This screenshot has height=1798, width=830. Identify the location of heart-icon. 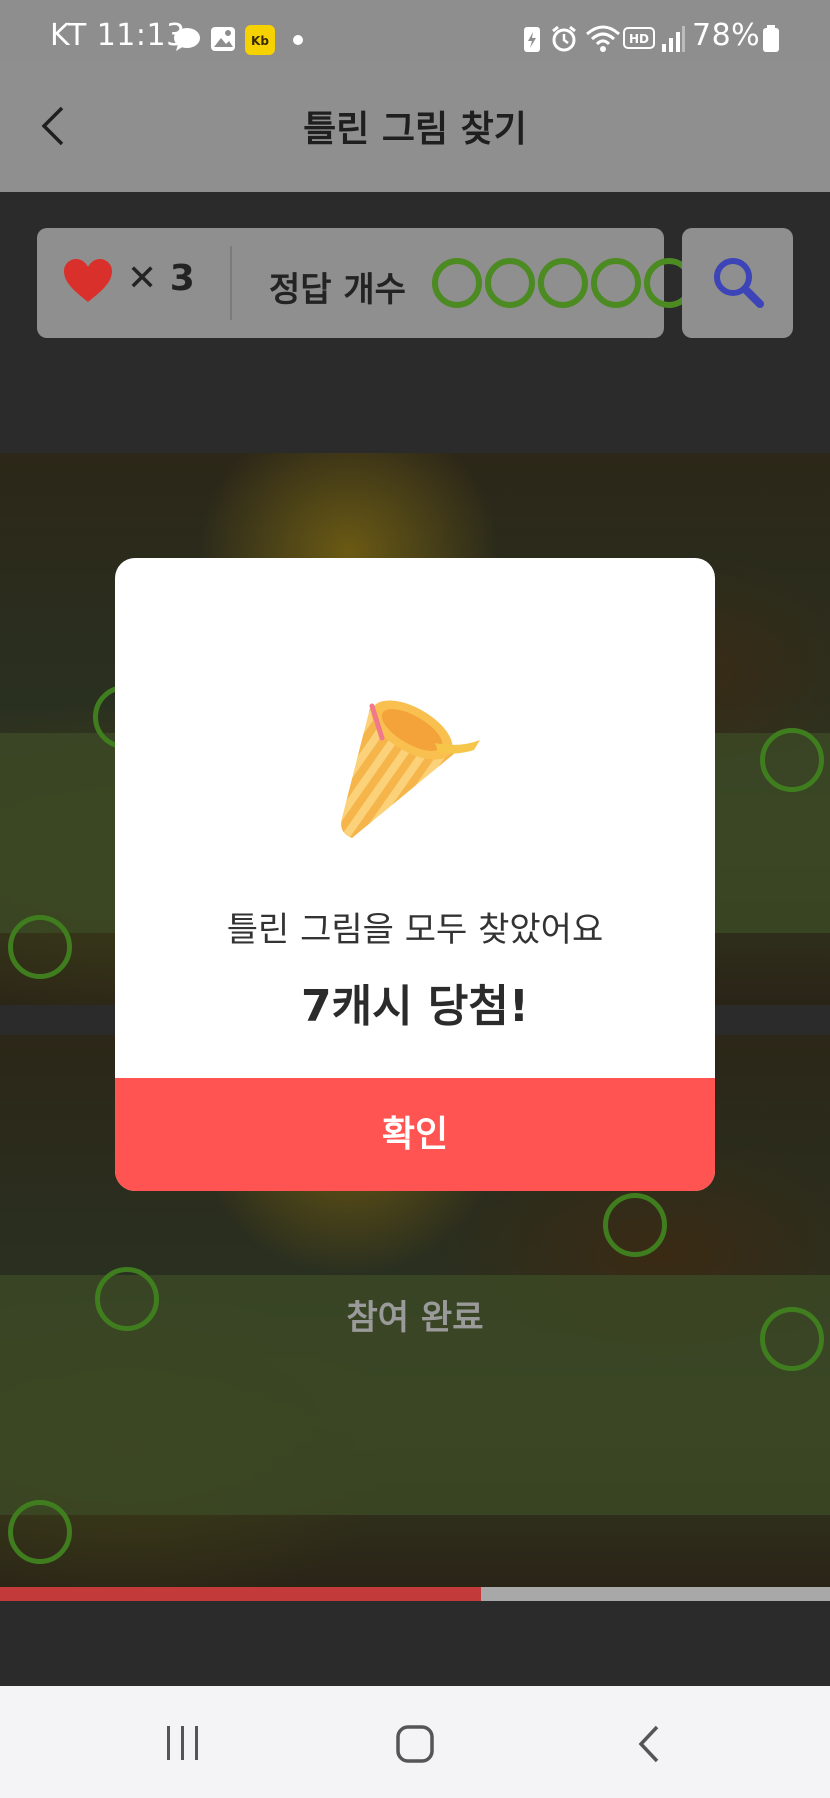
(88, 280).